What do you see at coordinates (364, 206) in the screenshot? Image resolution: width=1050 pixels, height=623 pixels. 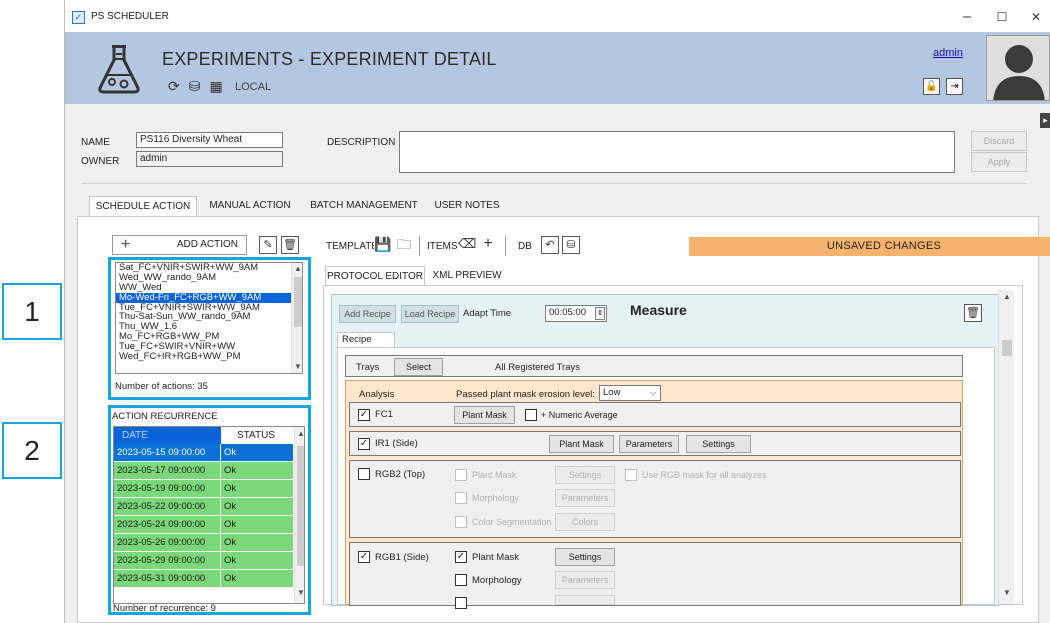 I see `tab-batch-management: BATCH MANAGEMENT` at bounding box center [364, 206].